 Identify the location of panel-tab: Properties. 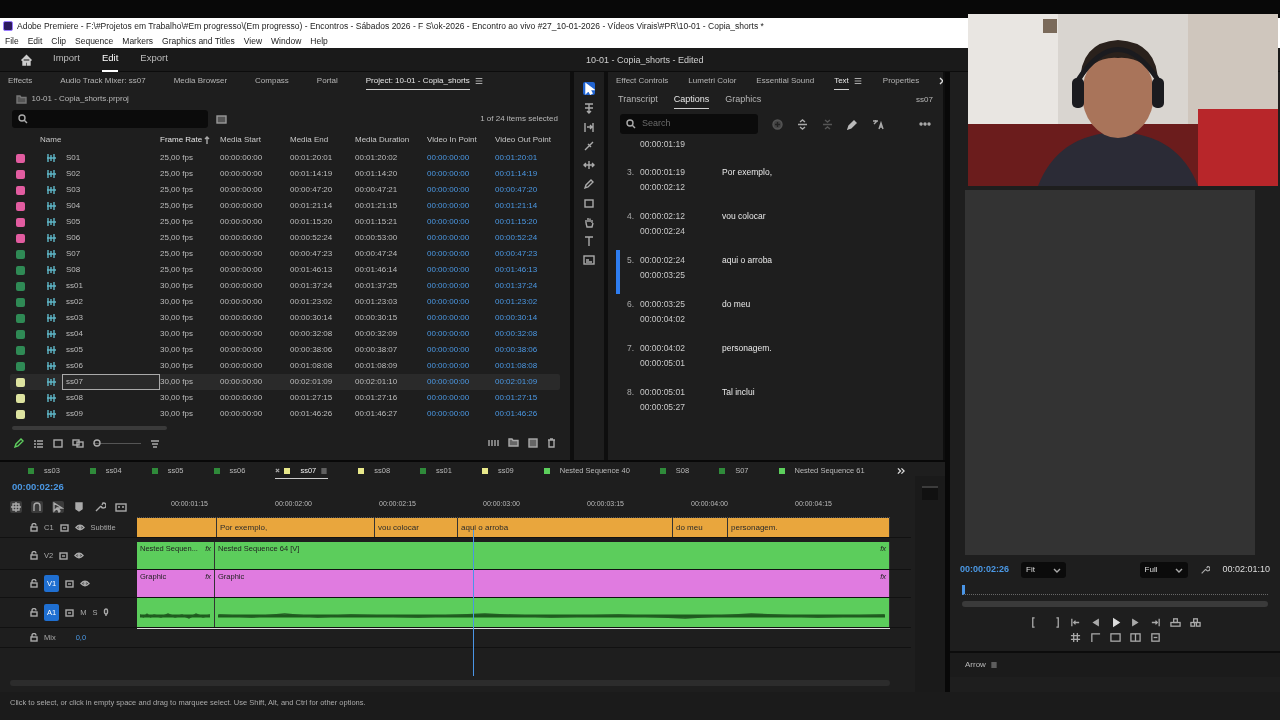
(901, 81).